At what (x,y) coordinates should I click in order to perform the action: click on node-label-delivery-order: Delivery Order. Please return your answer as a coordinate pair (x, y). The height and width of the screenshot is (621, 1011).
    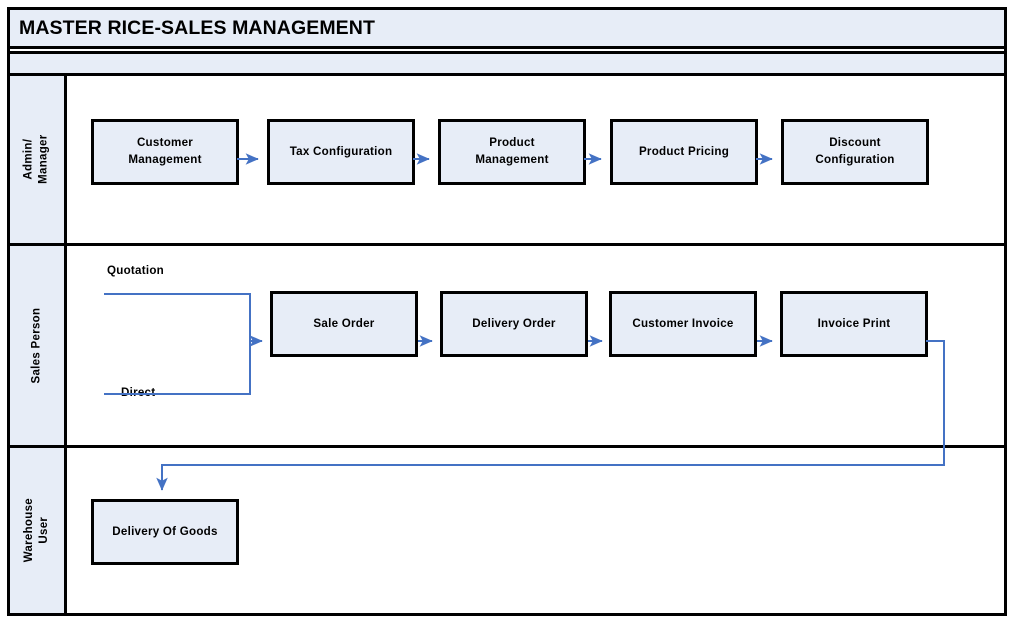
    Looking at the image, I should click on (514, 323).